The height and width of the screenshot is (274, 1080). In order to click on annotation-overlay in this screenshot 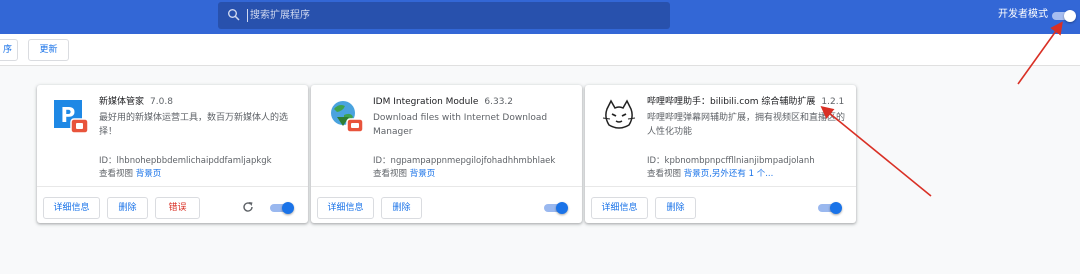, I will do `click(941, 109)`.